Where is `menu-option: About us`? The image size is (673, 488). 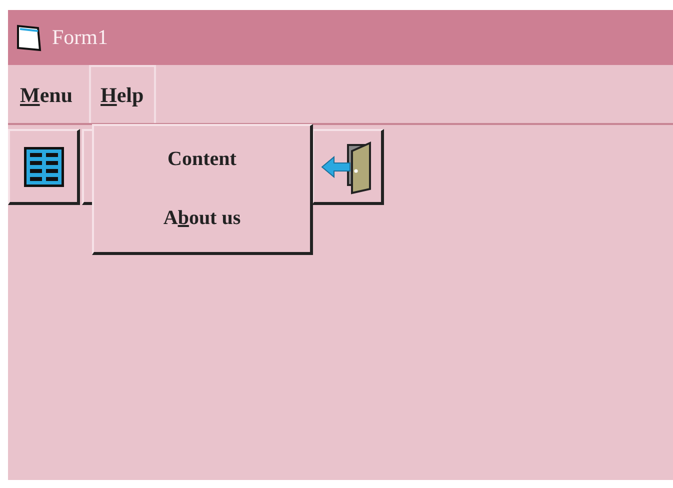 menu-option: About us is located at coordinates (202, 218).